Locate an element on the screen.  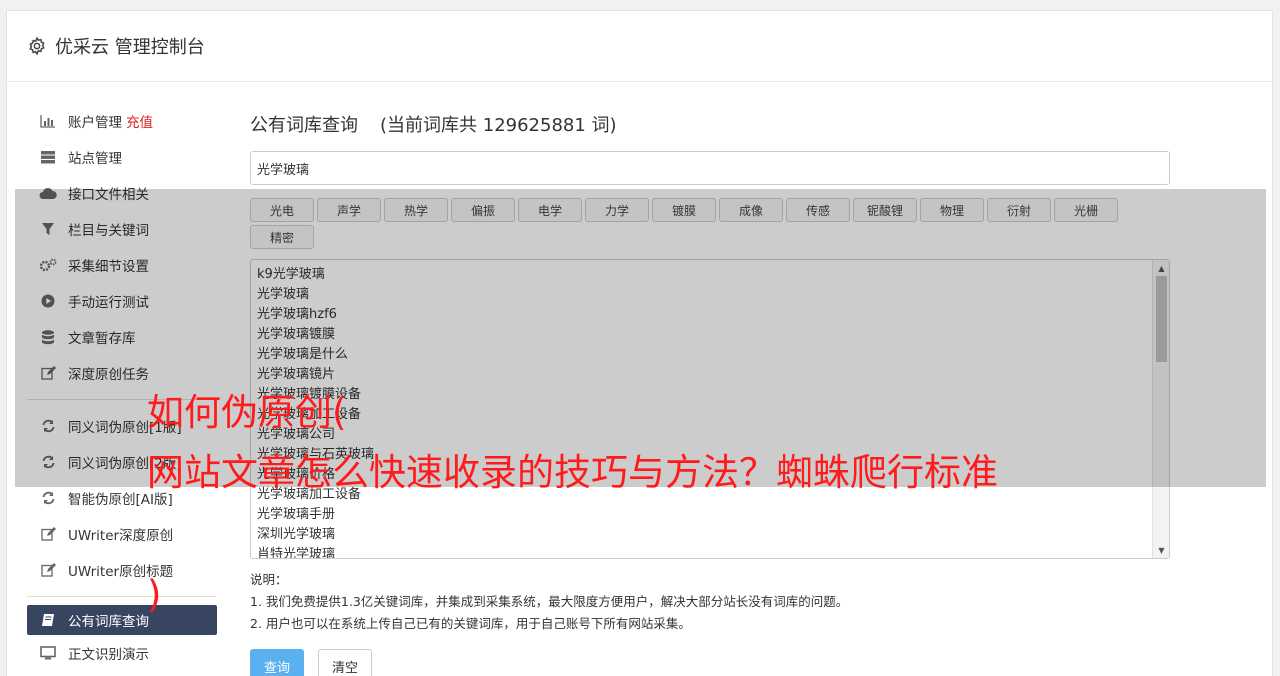
sidebar-item-label: 账户管理 is located at coordinates (95, 123).